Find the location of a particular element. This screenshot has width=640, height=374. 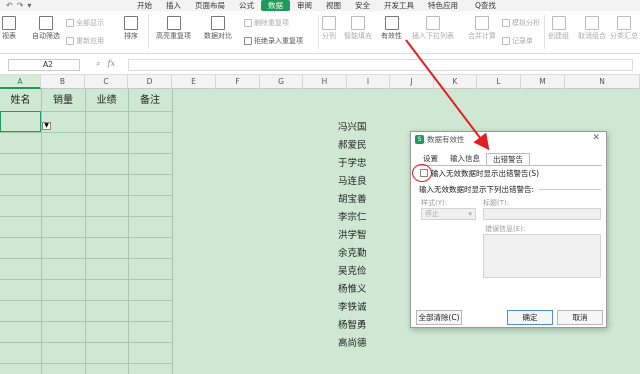

ok-button: 确定 is located at coordinates (530, 317).